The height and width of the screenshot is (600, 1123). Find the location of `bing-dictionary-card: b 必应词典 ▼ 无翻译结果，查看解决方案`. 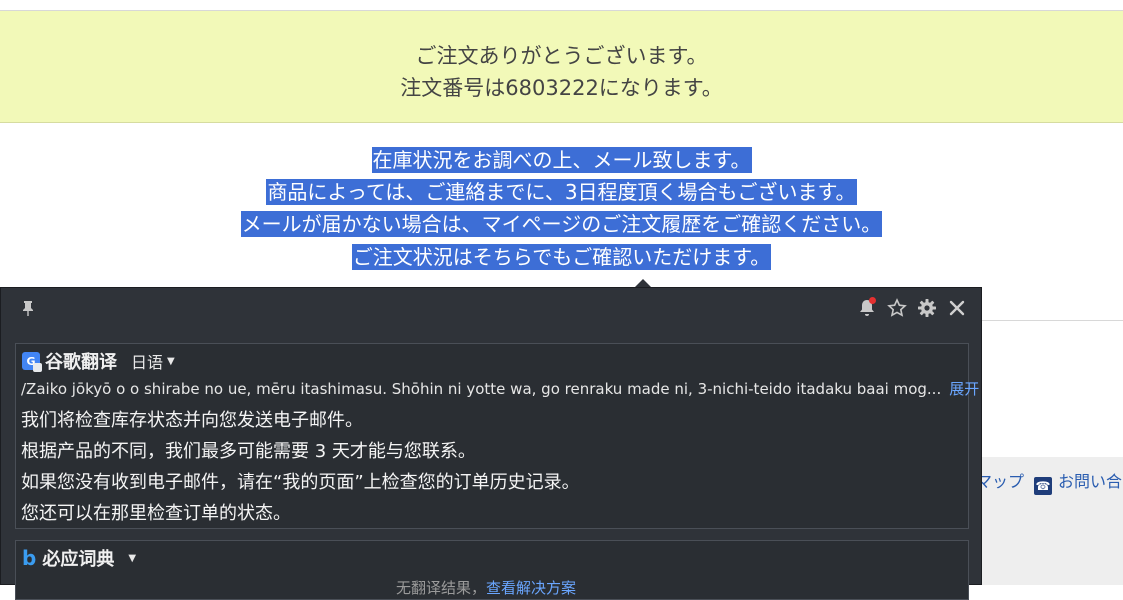

bing-dictionary-card: b 必应词典 ▼ 无翻译结果，查看解决方案 is located at coordinates (492, 570).